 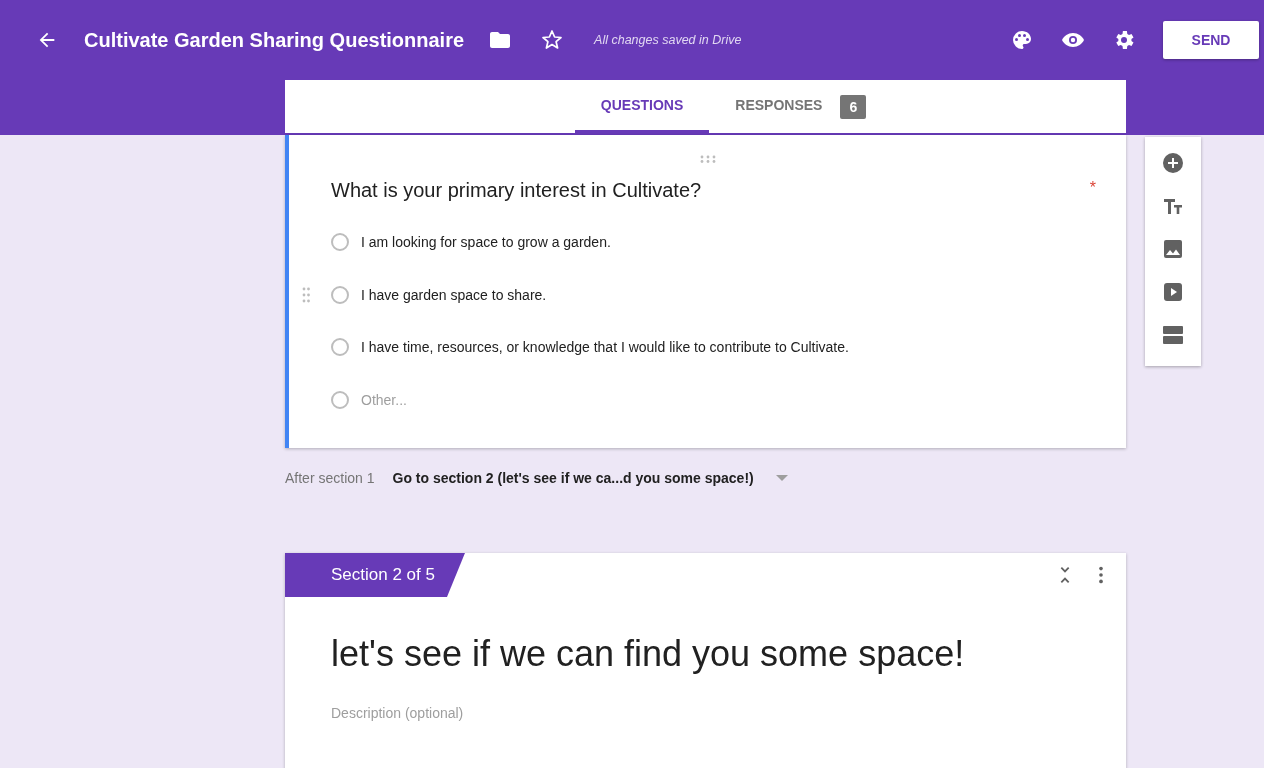 I want to click on video-icon, so click(x=1173, y=292).